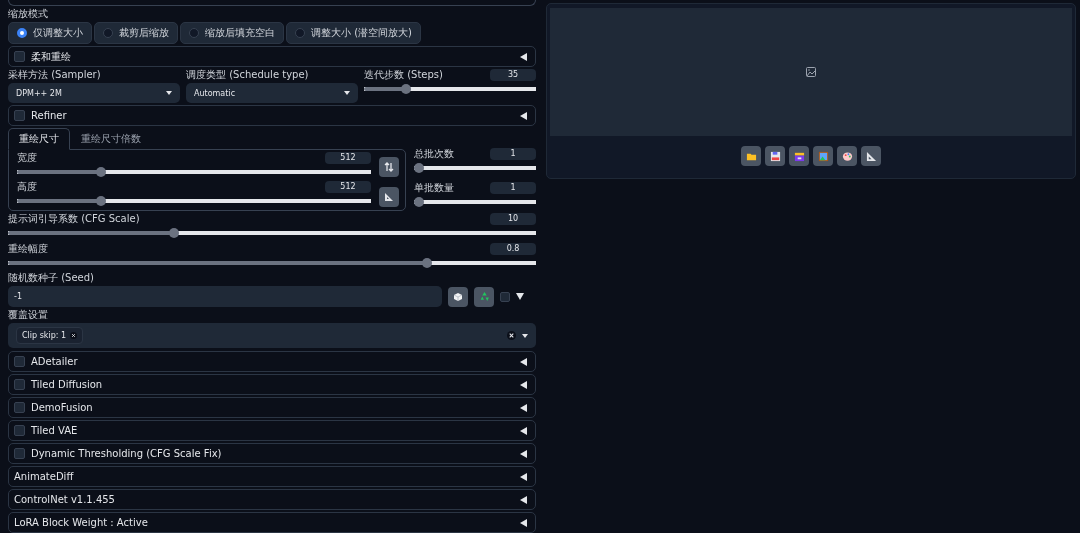 This screenshot has height=533, width=1080. I want to click on slider-label: 高度, so click(27, 186).